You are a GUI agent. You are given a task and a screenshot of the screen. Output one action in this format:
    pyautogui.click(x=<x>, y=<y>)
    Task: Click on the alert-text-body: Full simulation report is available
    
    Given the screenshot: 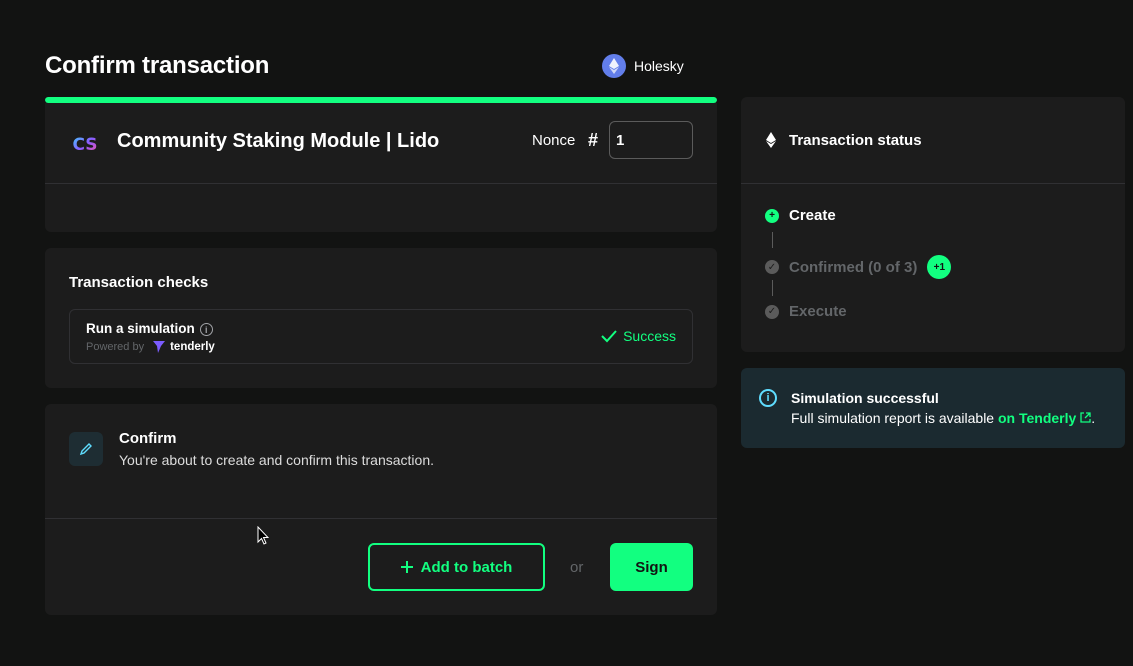 What is the action you would take?
    pyautogui.click(x=894, y=418)
    